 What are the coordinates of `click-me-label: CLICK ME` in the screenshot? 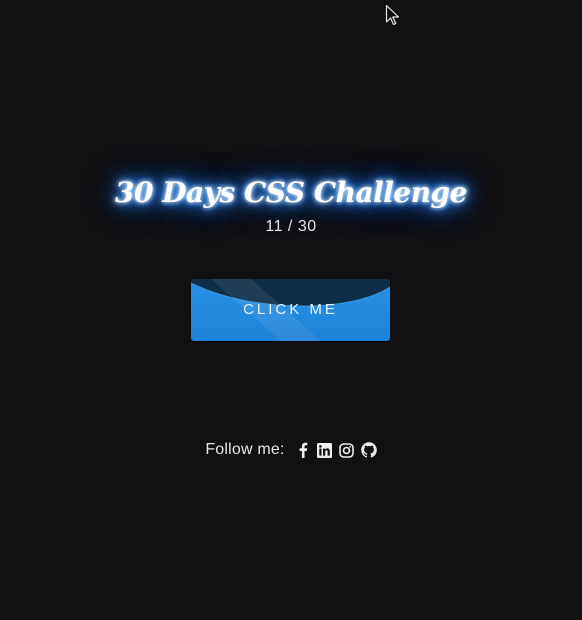 It's located at (290, 309).